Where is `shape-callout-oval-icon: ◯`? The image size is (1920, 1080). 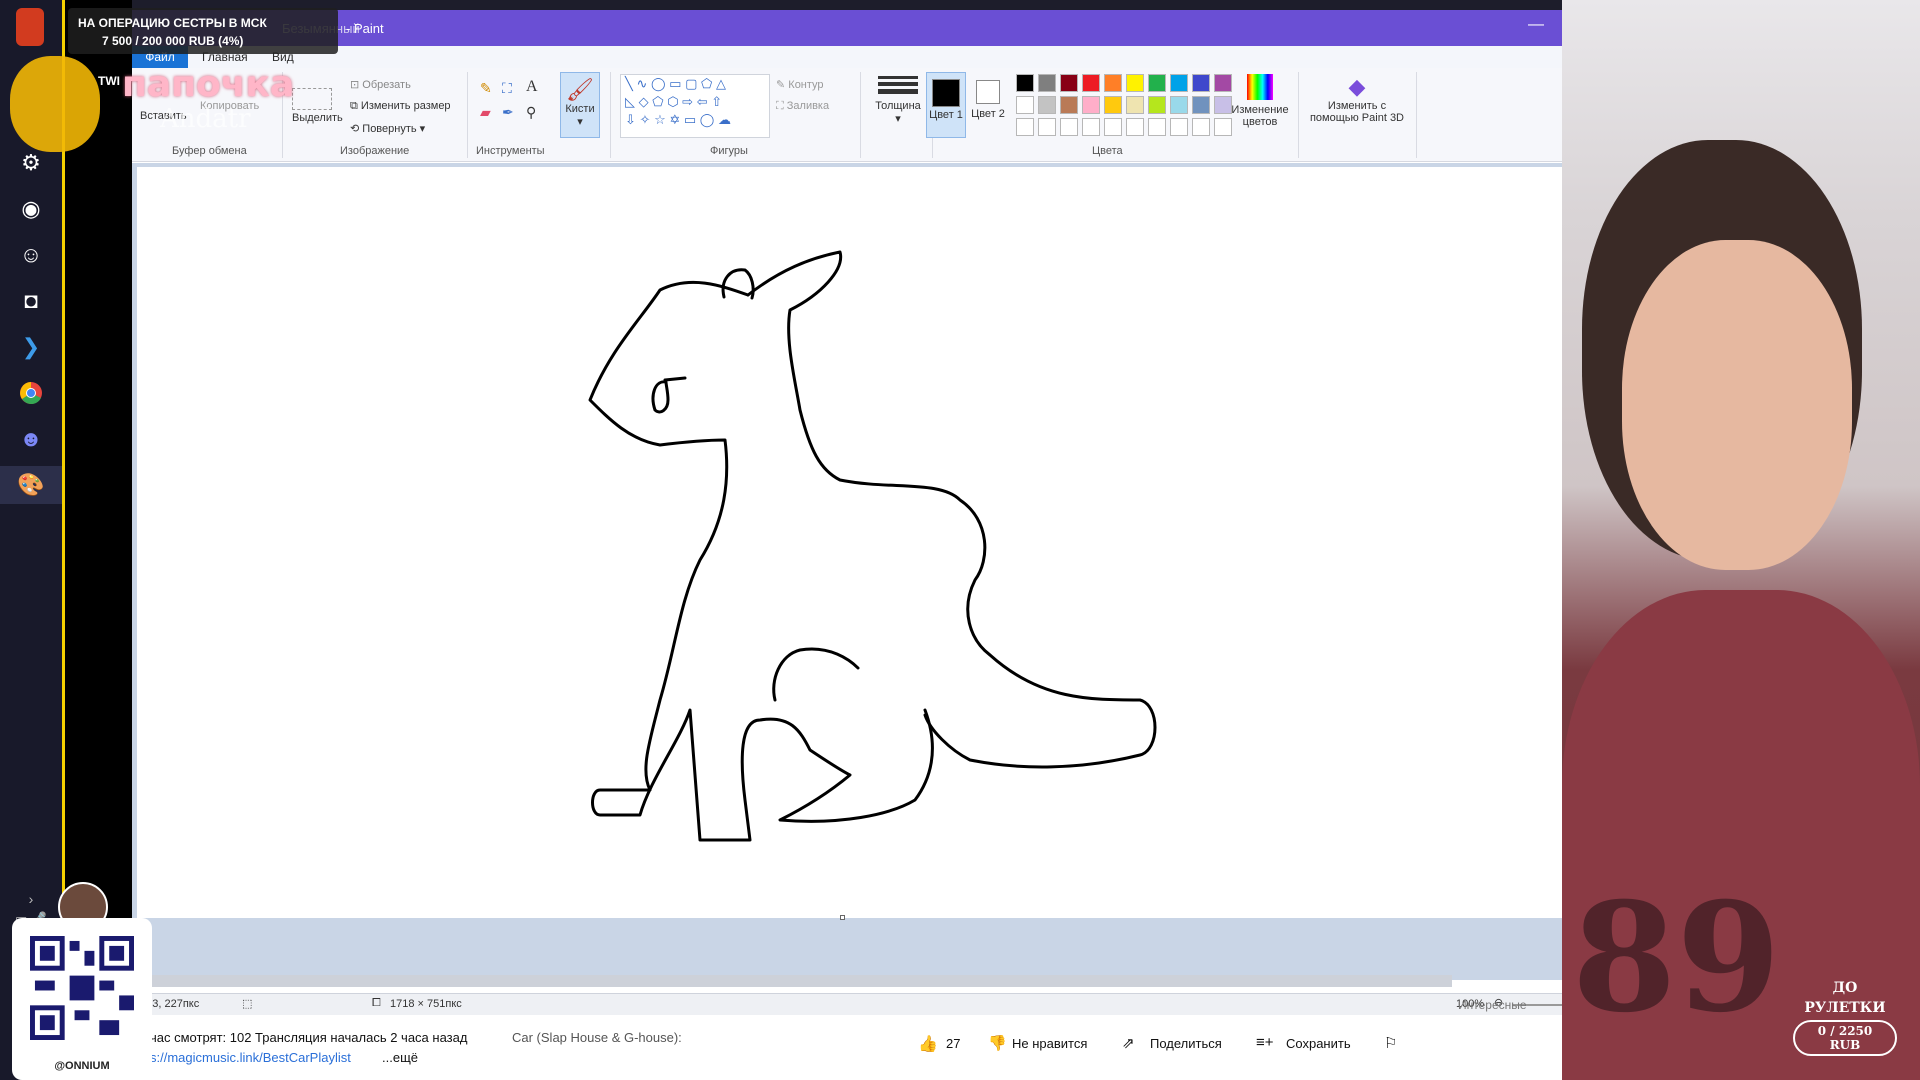
shape-callout-oval-icon: ◯ is located at coordinates (707, 119).